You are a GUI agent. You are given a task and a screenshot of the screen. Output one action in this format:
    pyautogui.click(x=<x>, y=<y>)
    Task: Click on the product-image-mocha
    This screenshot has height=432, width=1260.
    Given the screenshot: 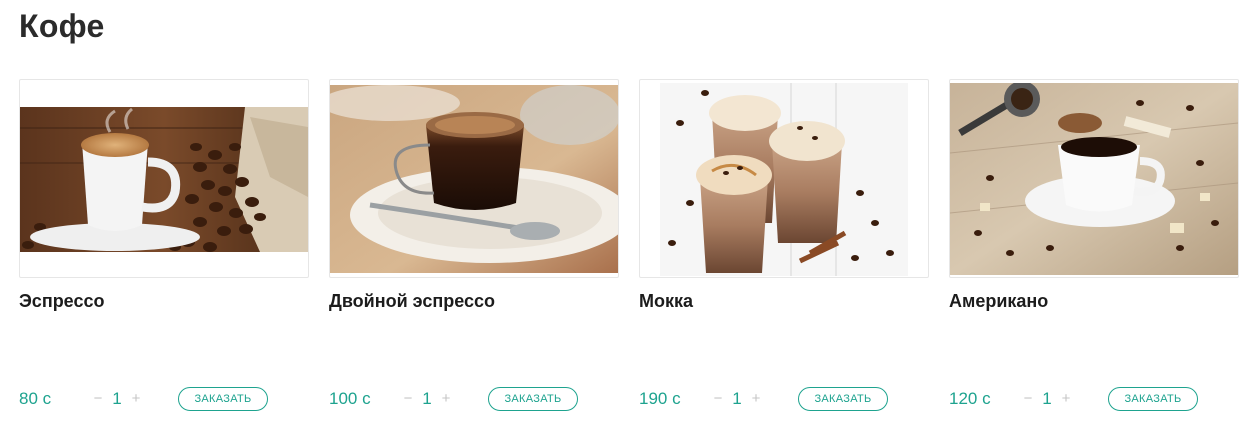 What is the action you would take?
    pyautogui.click(x=784, y=178)
    